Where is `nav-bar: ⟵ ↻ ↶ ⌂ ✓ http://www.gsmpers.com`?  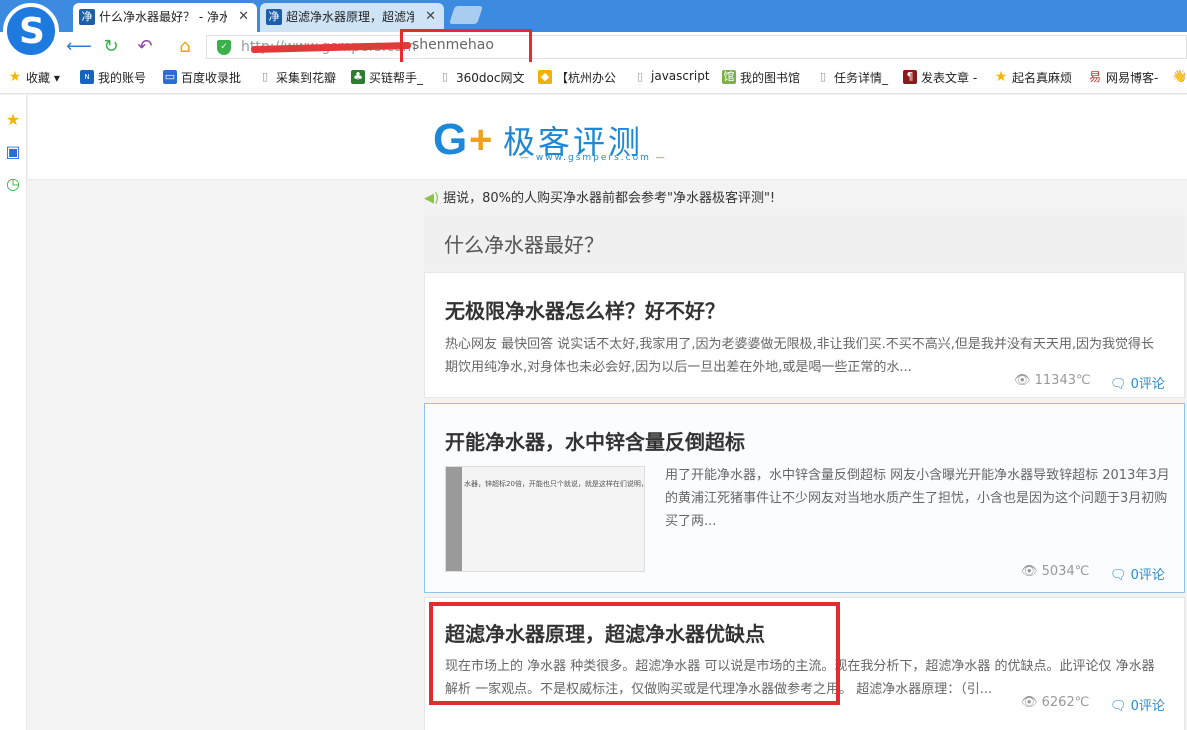
nav-bar: ⟵ ↻ ↶ ⌂ ✓ http://www.gsmpers.com is located at coordinates (593, 47).